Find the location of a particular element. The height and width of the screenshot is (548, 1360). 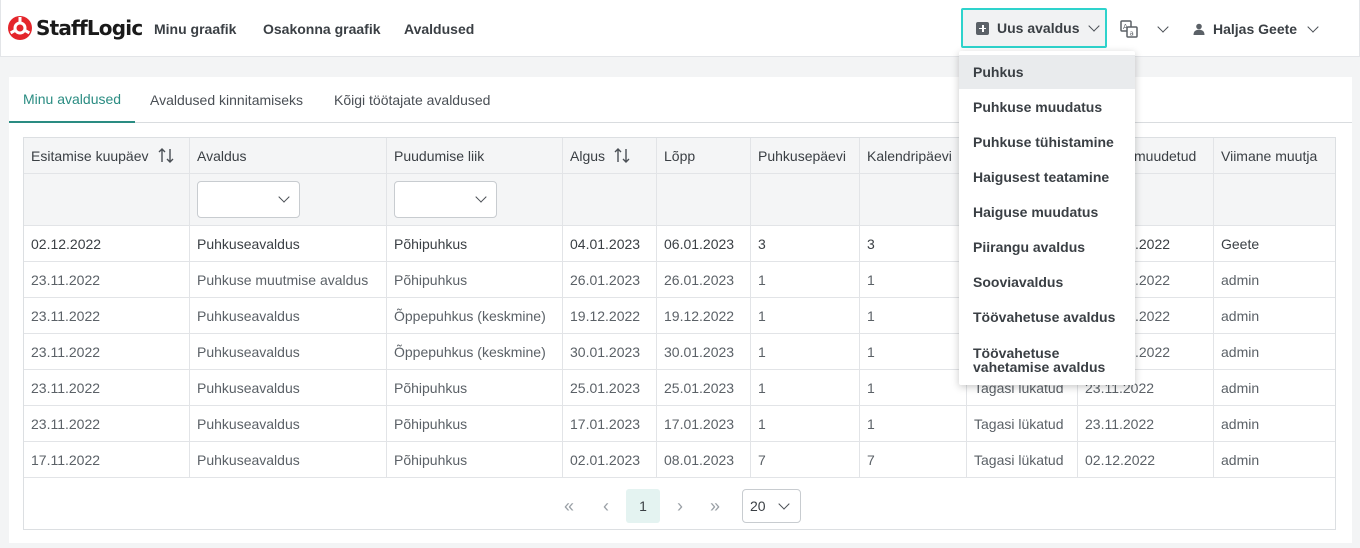

nav-item-minu-graafik: Minu graafik is located at coordinates (195, 28).